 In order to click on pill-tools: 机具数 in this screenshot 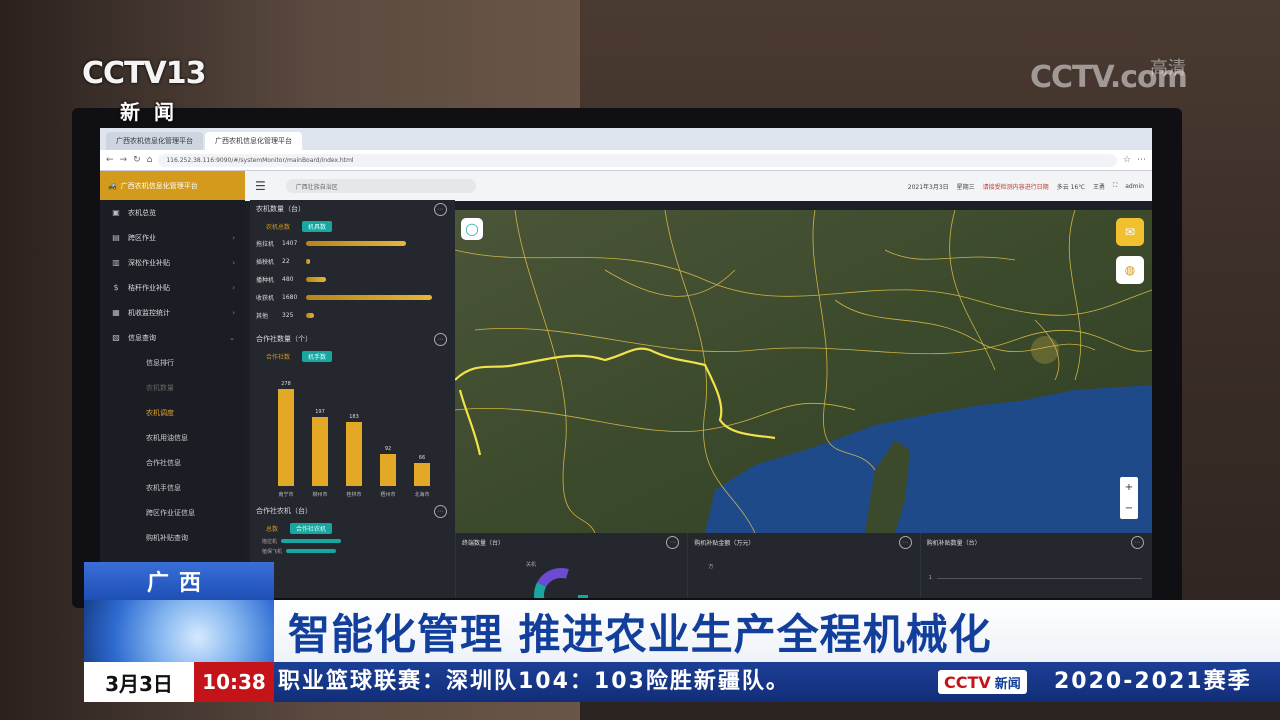, I will do `click(317, 226)`.